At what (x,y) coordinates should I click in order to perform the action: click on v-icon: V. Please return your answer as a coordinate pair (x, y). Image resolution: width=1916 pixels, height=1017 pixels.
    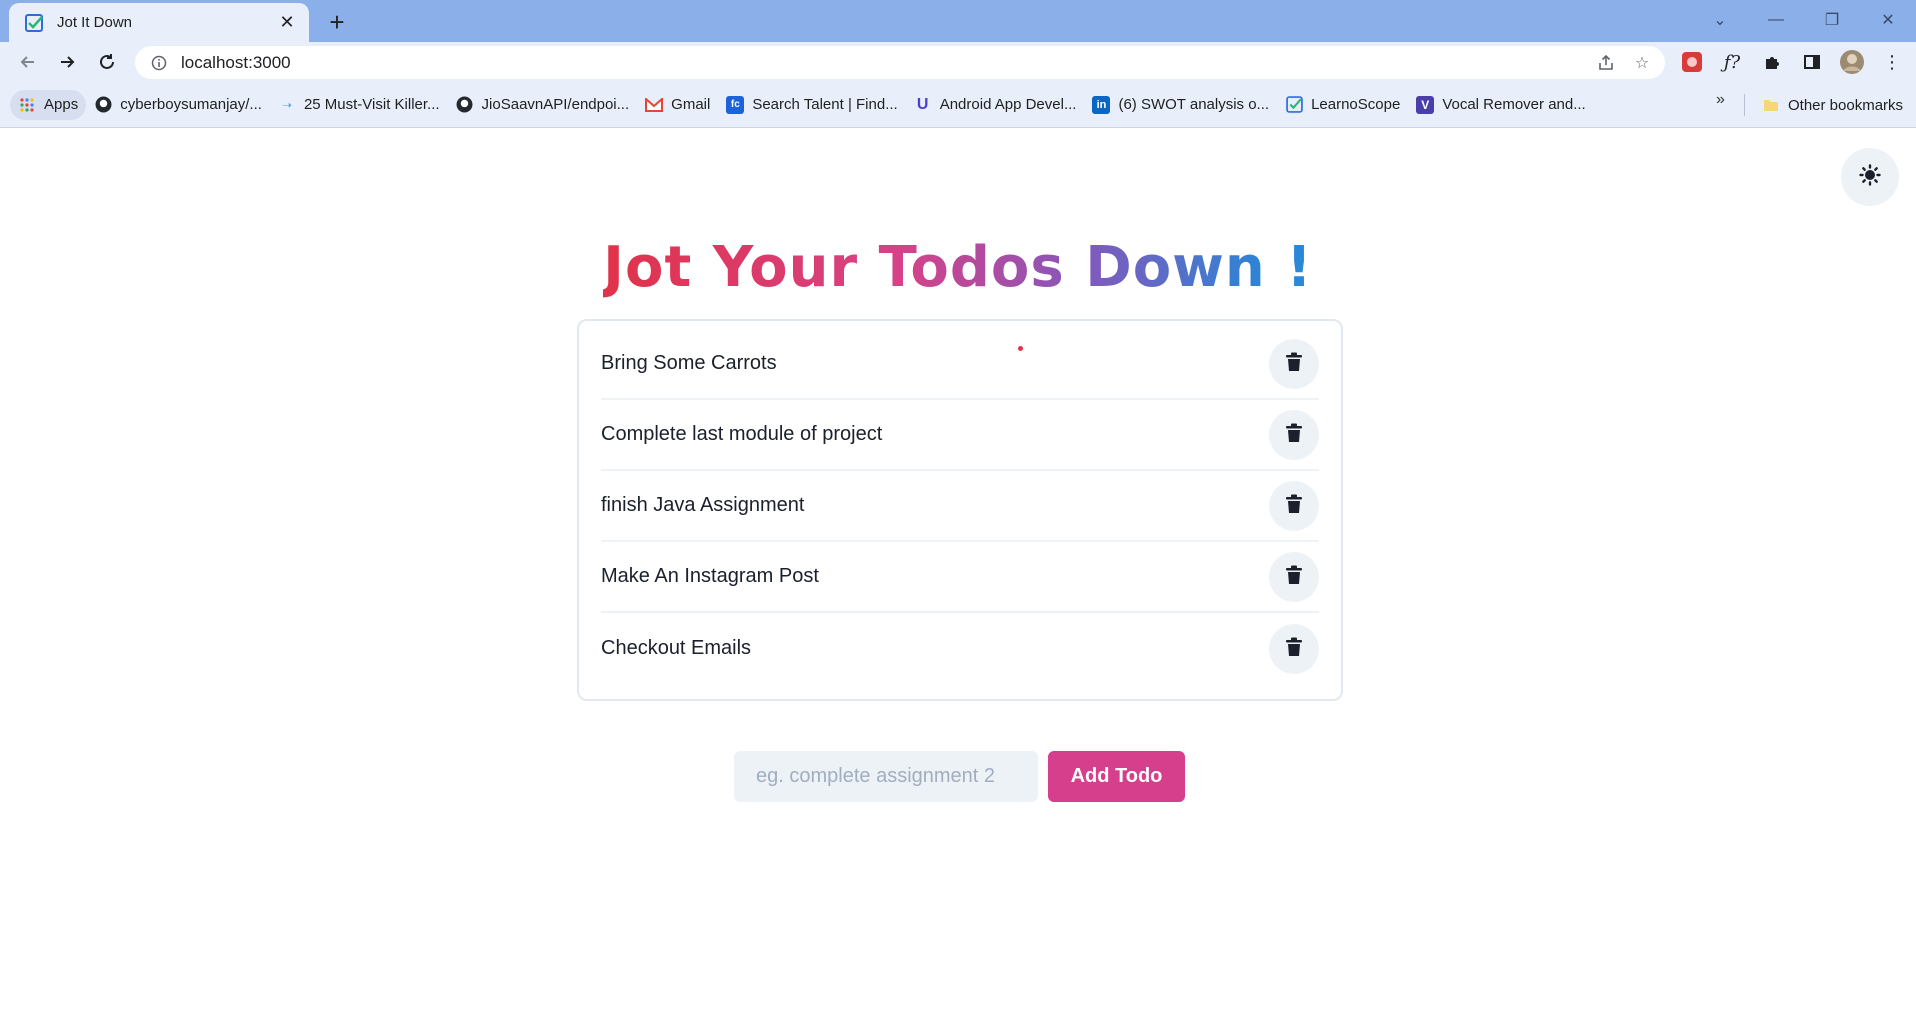
    Looking at the image, I should click on (1425, 104).